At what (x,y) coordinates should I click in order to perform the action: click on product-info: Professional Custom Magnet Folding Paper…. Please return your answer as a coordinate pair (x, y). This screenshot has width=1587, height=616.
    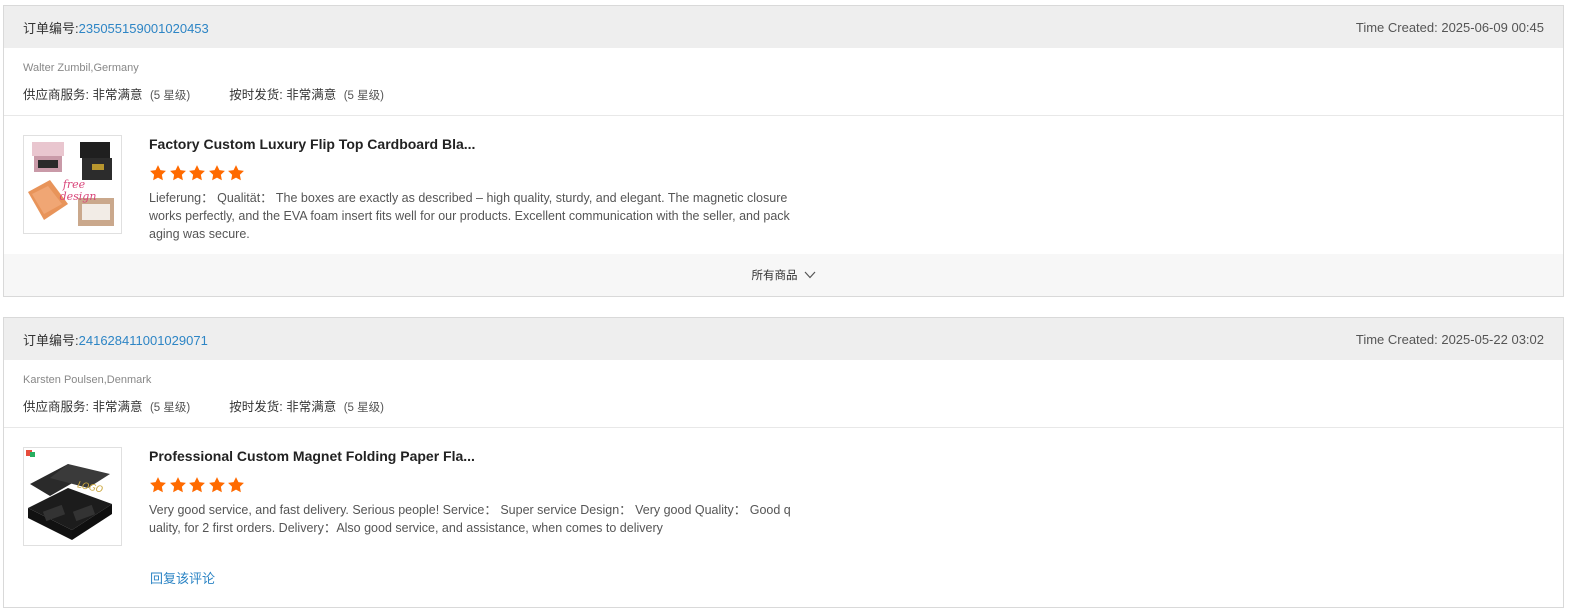
    Looking at the image, I should click on (471, 496).